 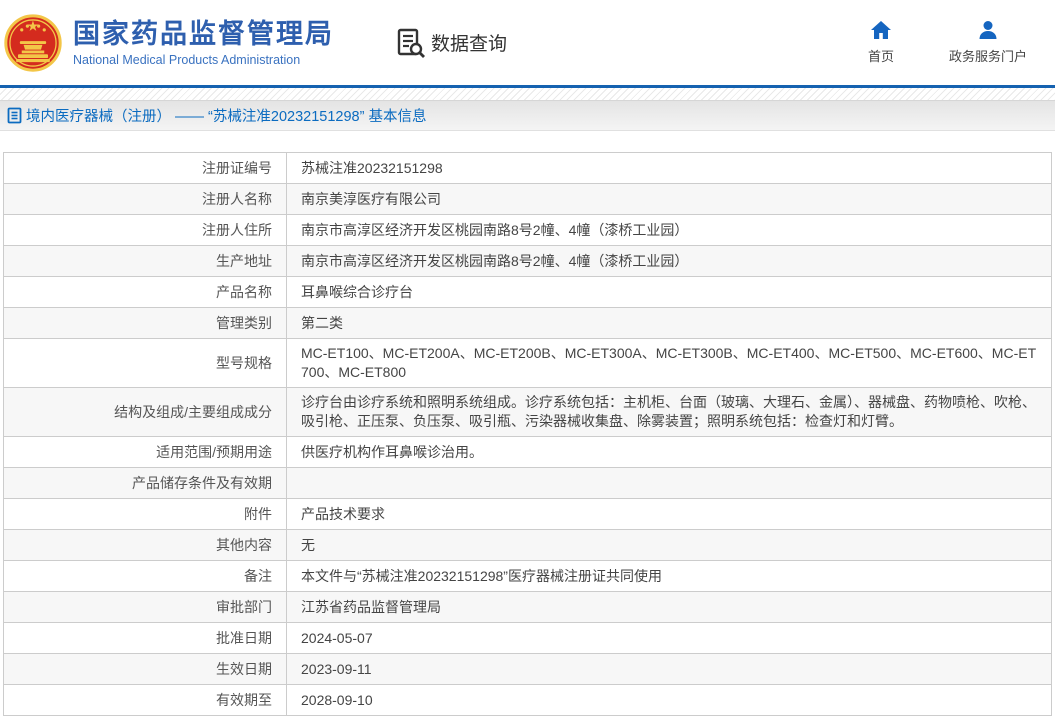 I want to click on field-label: 生产地址, so click(x=145, y=261).